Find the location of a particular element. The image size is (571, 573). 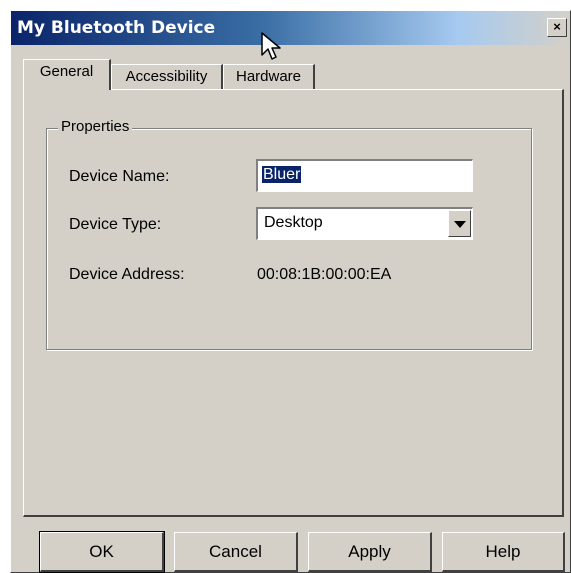

device-type-value: Desktop is located at coordinates (293, 222).